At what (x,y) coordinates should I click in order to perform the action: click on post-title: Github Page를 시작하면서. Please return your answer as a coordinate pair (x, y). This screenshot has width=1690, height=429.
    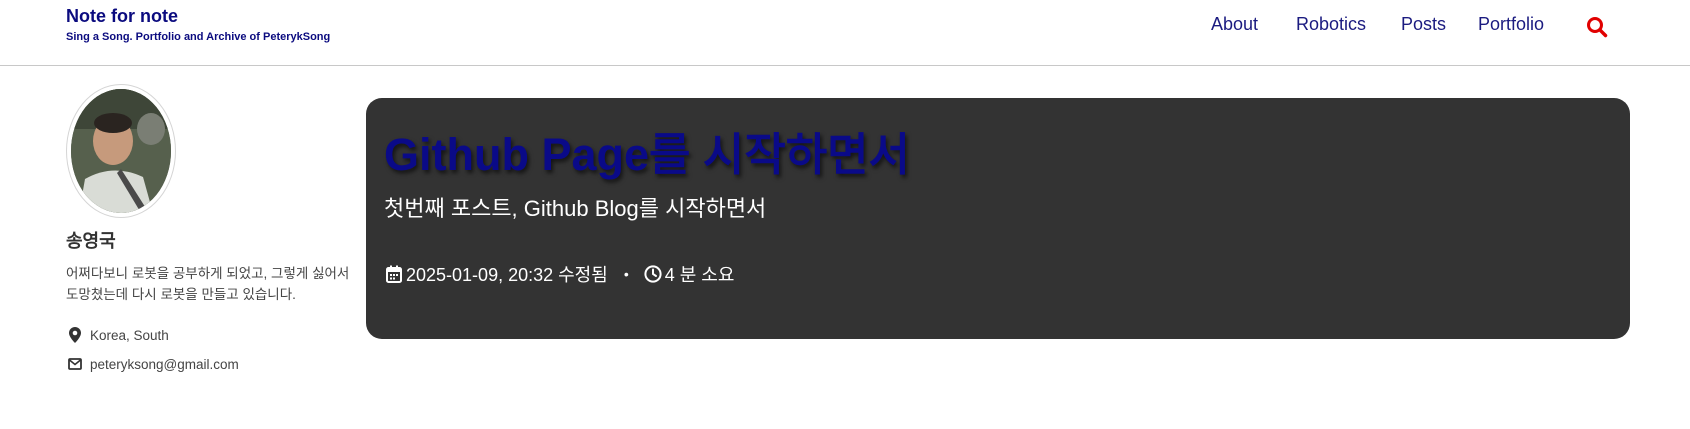
    Looking at the image, I should click on (647, 154).